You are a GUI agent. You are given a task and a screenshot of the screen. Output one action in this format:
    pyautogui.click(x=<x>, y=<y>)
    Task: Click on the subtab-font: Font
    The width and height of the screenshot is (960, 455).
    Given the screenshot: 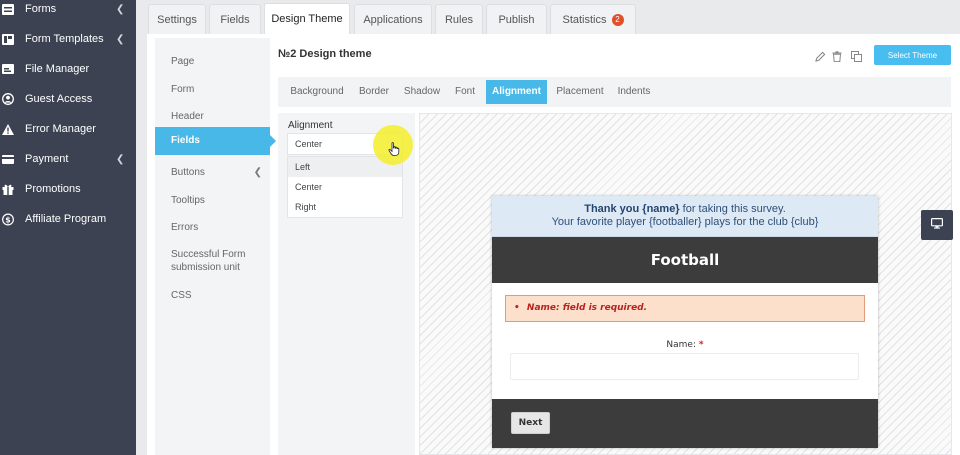 What is the action you would take?
    pyautogui.click(x=465, y=92)
    